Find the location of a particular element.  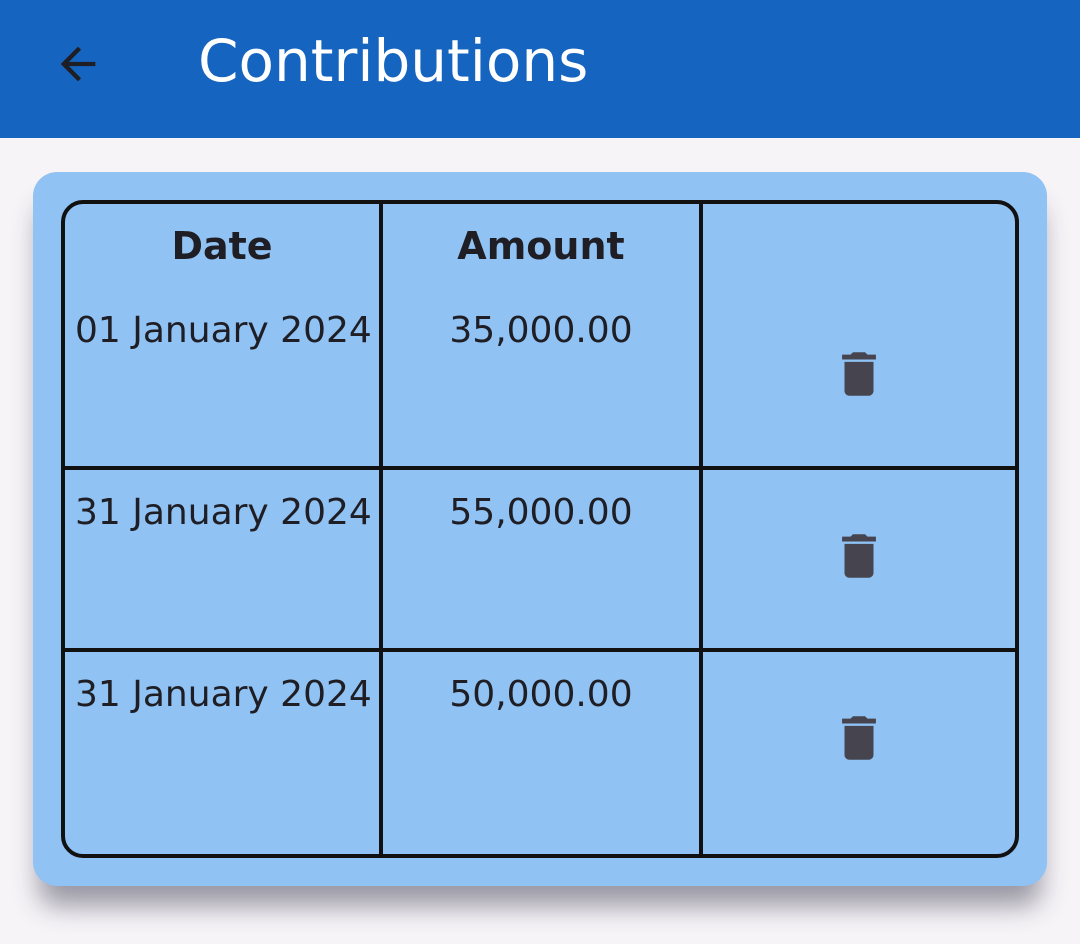

row-amount: 55,000.00 is located at coordinates (541, 559).